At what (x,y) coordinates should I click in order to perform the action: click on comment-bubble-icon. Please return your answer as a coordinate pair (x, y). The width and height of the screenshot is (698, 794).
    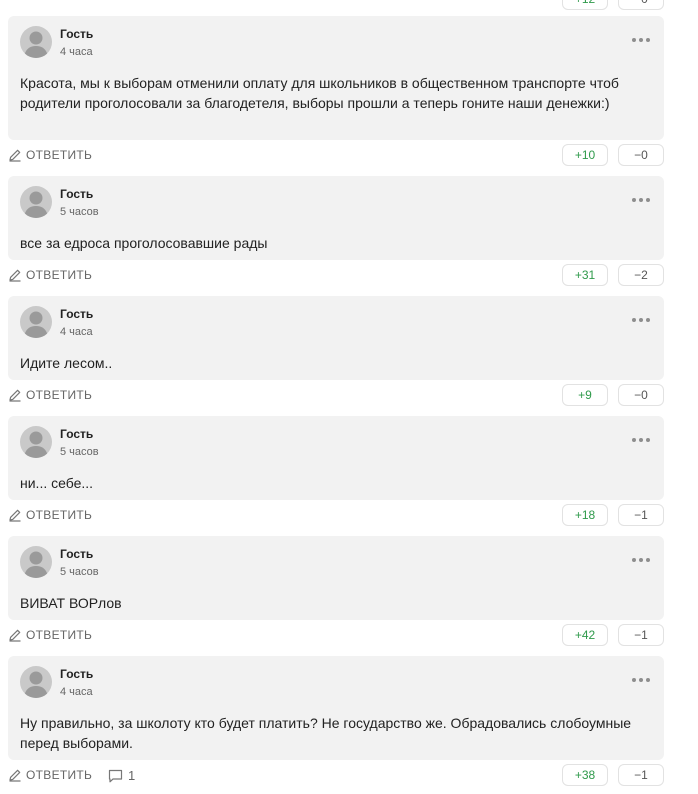
    Looking at the image, I should click on (115, 775).